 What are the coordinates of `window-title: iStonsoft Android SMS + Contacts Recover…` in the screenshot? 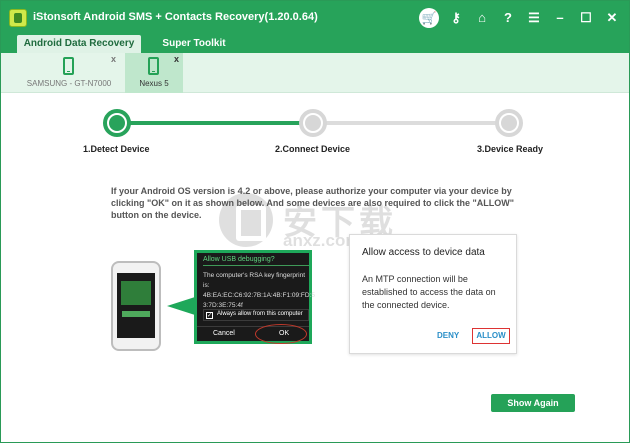 It's located at (175, 17).